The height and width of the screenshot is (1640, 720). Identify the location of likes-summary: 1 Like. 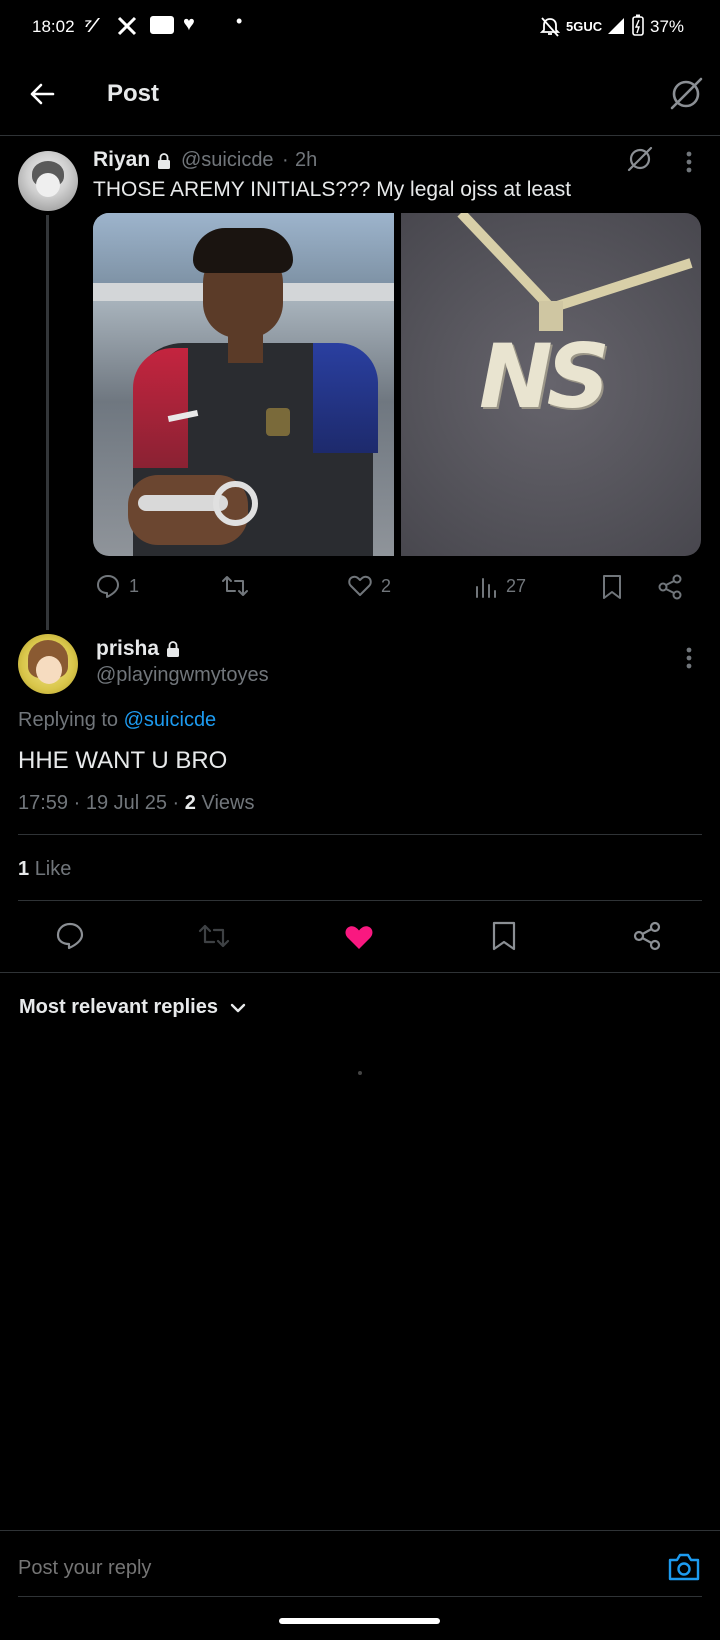
(44, 869).